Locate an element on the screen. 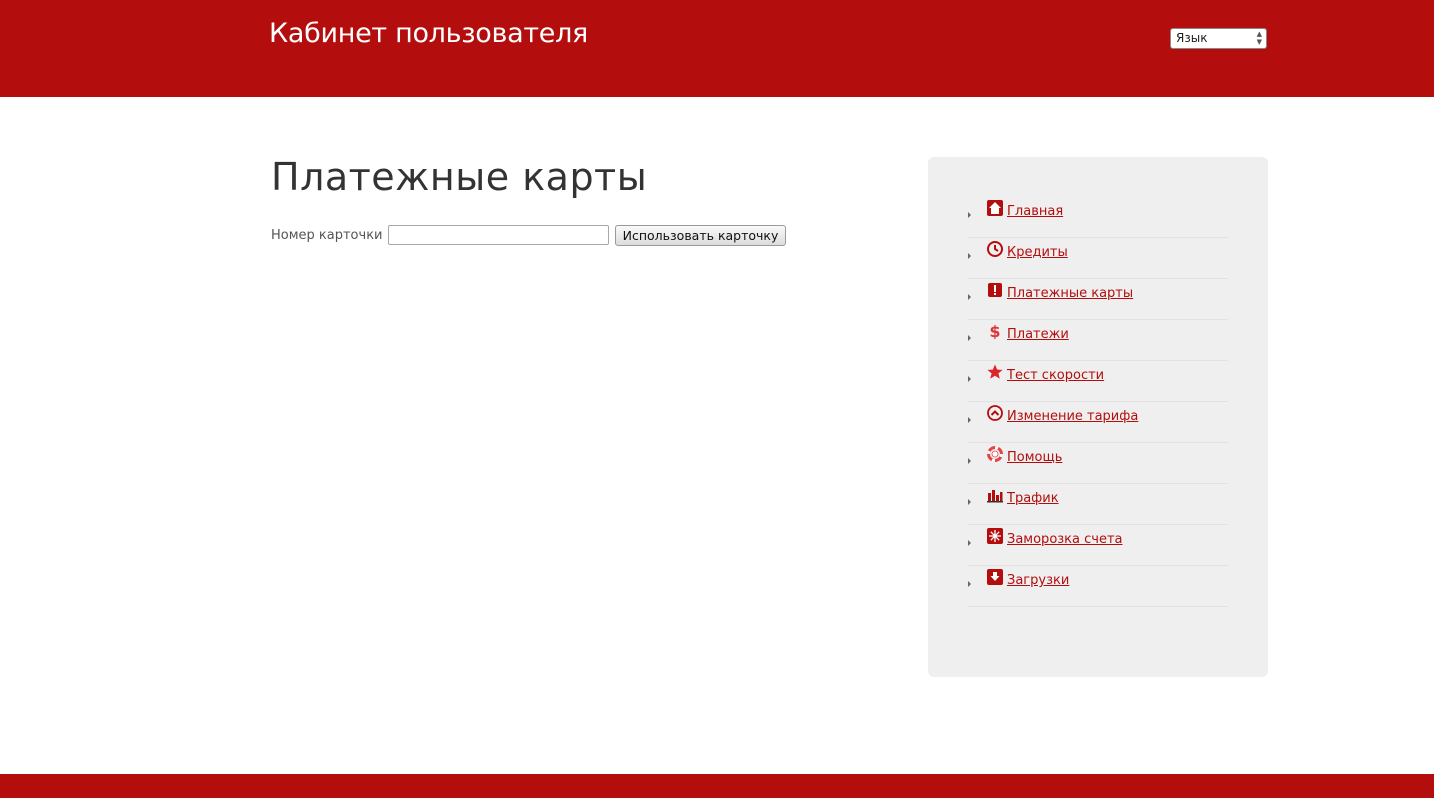 Image resolution: width=1434 pixels, height=798 pixels. sidebar-link-help: Помощь is located at coordinates (1025, 455).